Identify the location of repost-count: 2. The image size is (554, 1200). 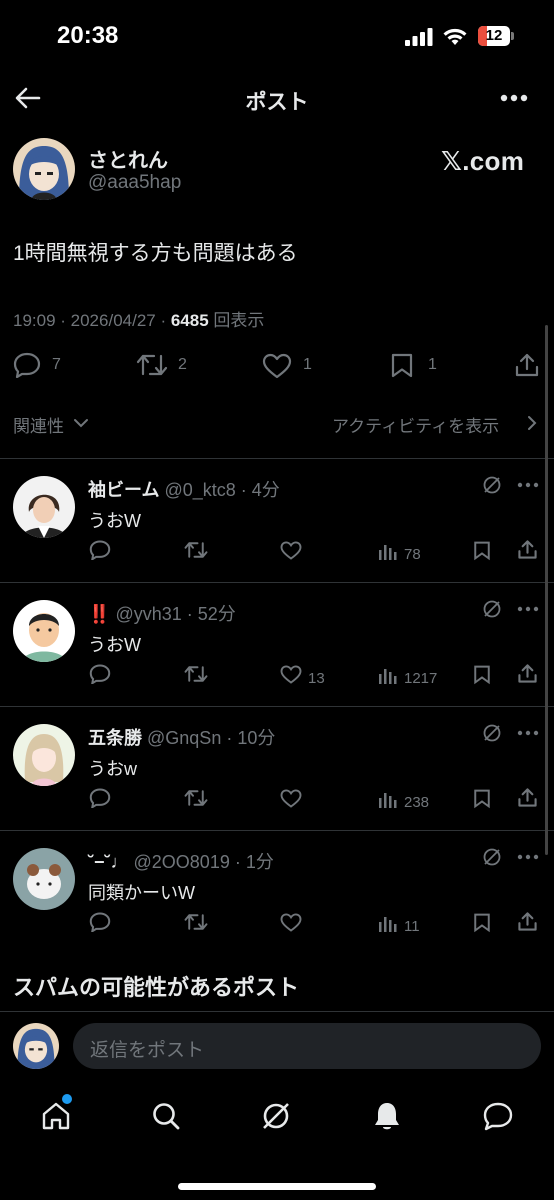
(182, 364).